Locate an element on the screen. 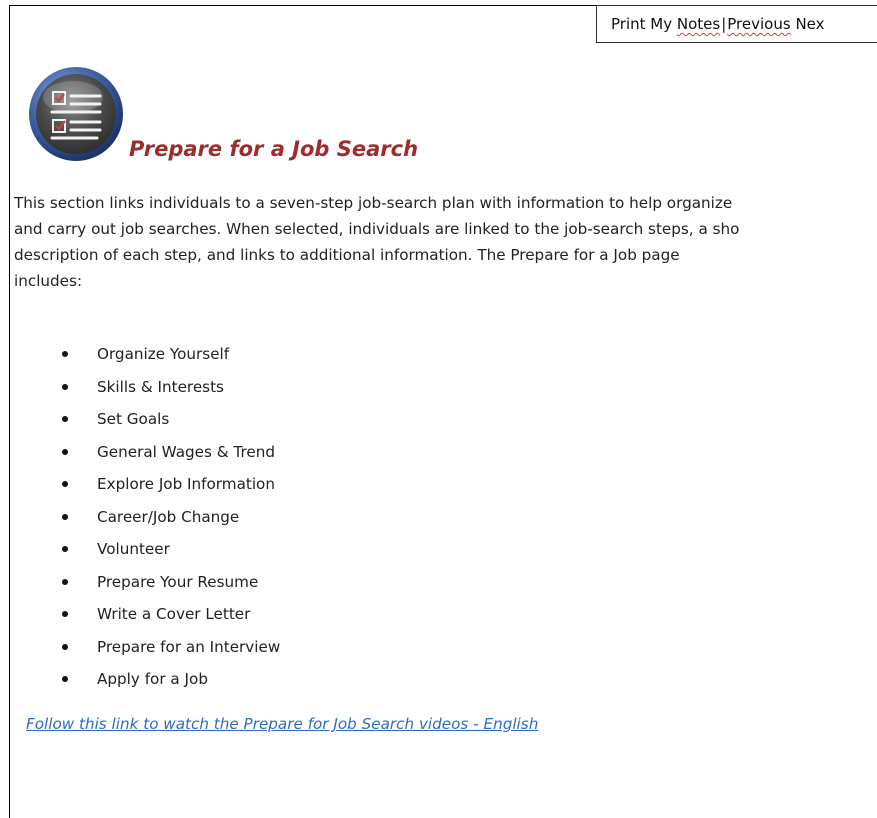 The image size is (877, 818). list-item: Career/Job Change is located at coordinates (170, 518).